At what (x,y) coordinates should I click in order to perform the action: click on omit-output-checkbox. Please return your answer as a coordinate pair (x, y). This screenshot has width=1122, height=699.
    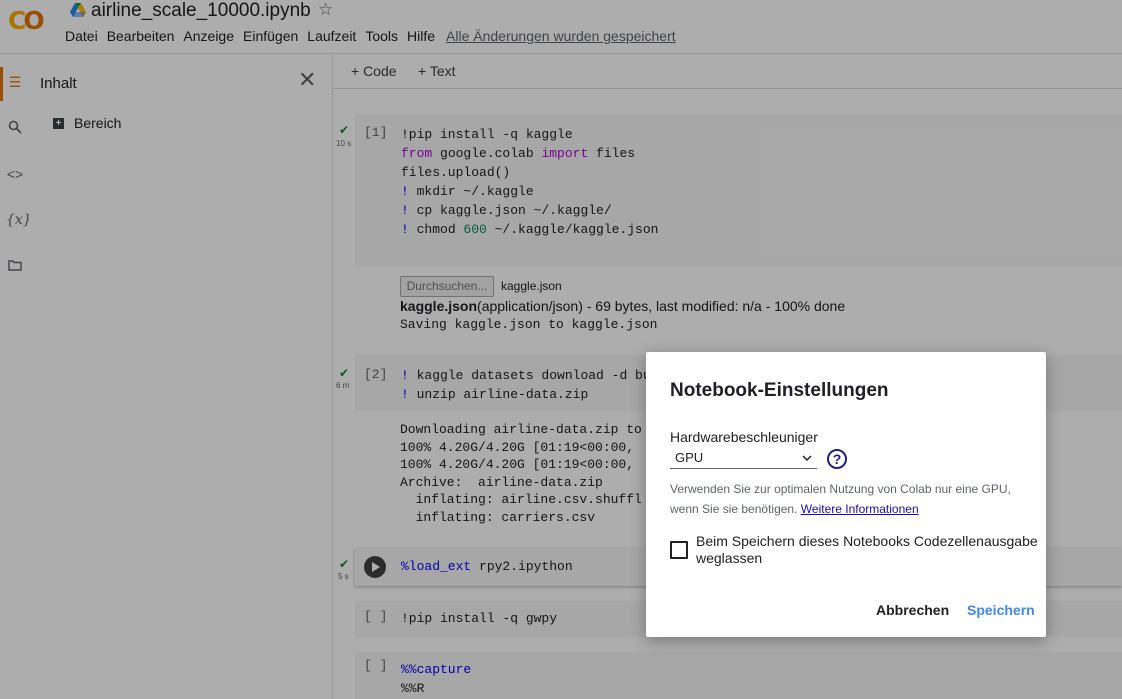
    Looking at the image, I should click on (679, 550).